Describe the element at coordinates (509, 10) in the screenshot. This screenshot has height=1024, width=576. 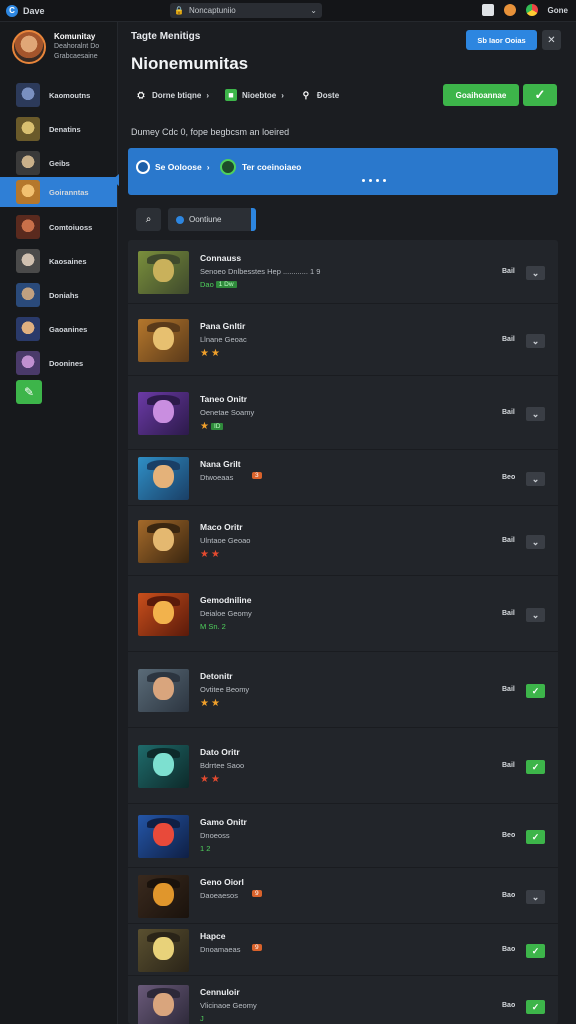
I see `emoji-icon` at that location.